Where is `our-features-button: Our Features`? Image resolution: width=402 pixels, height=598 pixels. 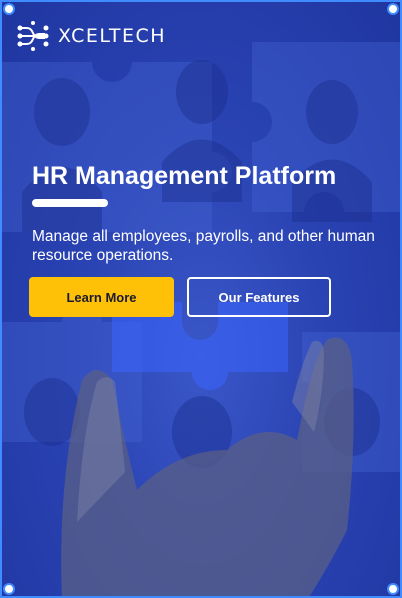
our-features-button: Our Features is located at coordinates (259, 297).